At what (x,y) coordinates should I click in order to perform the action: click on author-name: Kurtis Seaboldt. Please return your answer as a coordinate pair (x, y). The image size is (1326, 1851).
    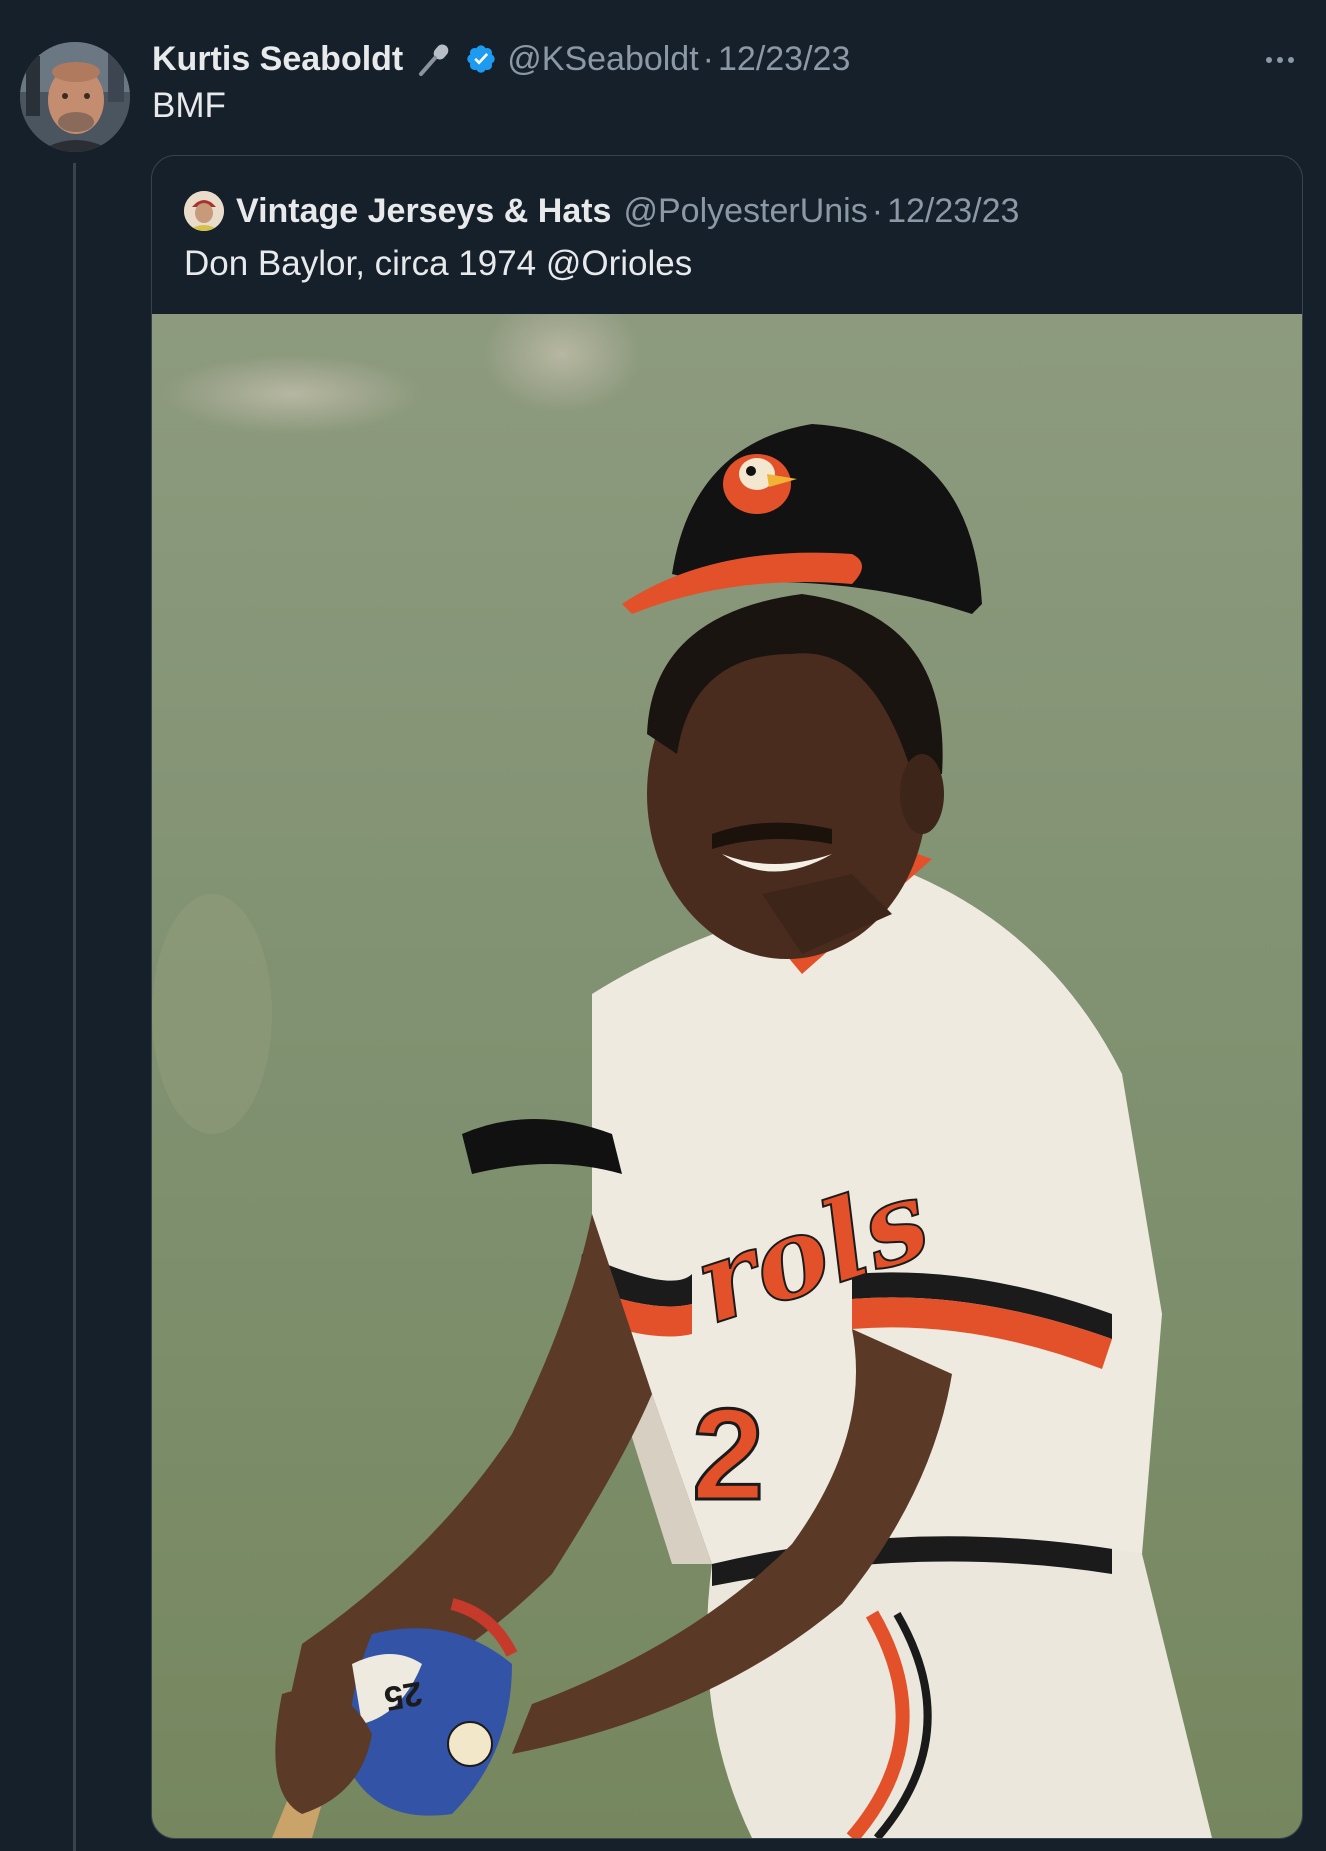
    Looking at the image, I should click on (277, 59).